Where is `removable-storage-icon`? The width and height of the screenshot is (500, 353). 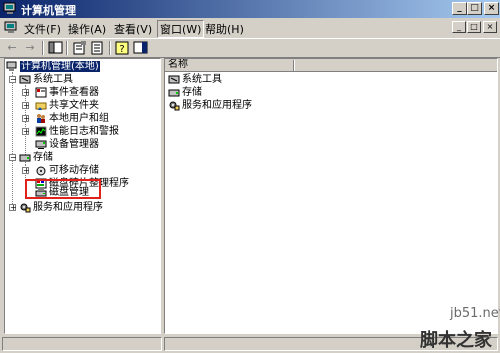
removable-storage-icon is located at coordinates (41, 171).